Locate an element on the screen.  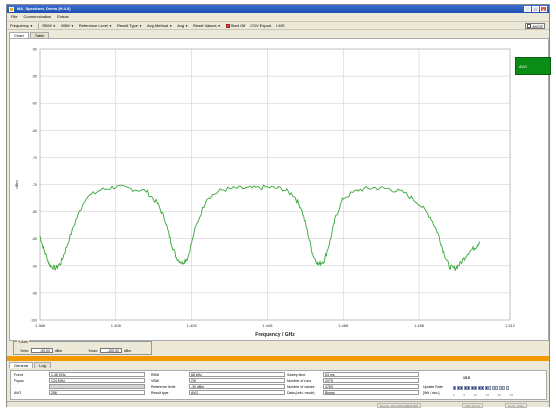
app-icon is located at coordinates (11, 9).